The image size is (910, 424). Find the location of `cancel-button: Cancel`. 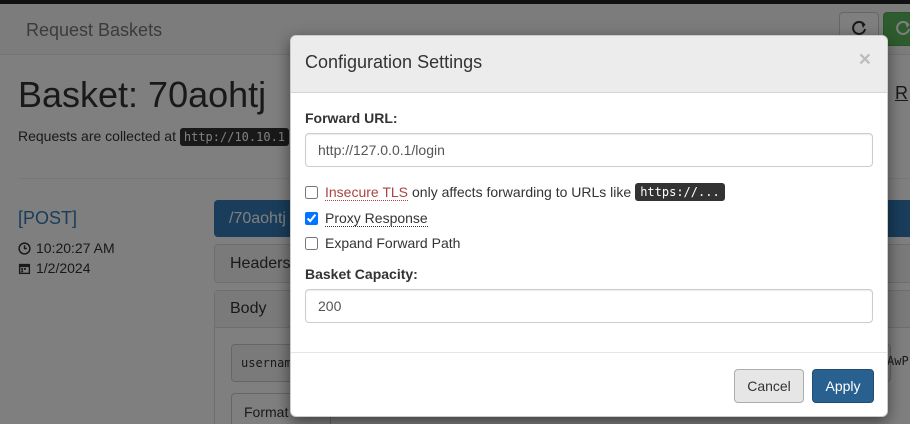

cancel-button: Cancel is located at coordinates (769, 386).